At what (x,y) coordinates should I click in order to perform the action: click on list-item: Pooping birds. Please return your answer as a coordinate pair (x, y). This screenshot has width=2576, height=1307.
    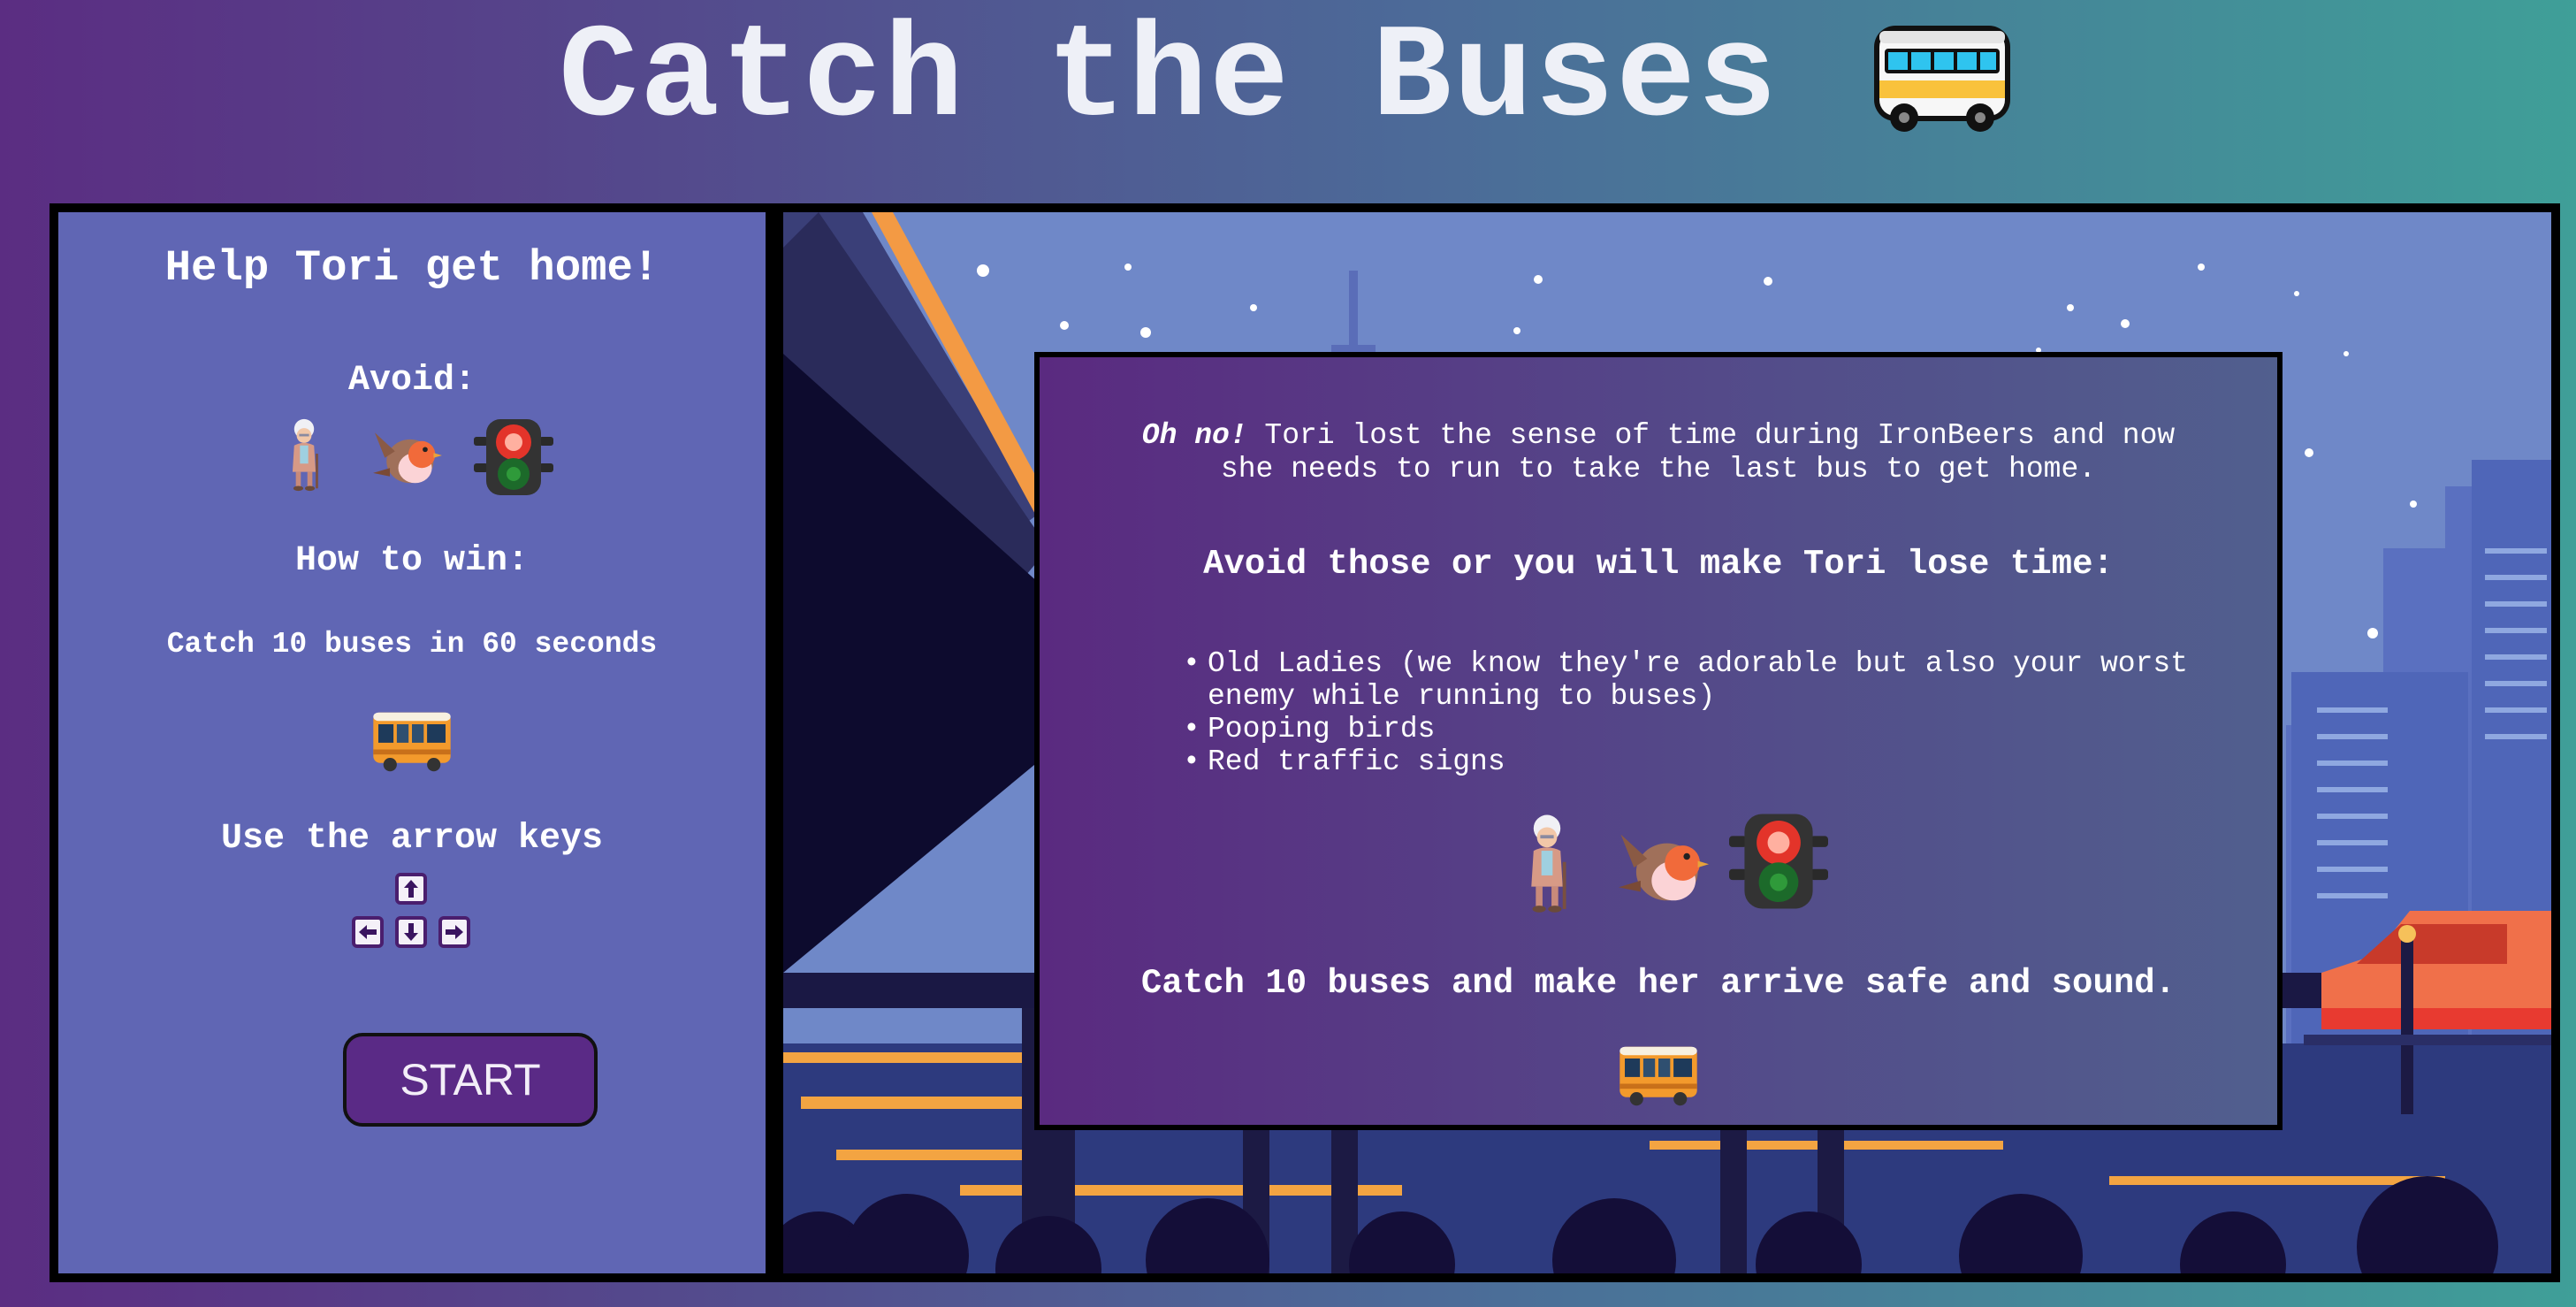
    Looking at the image, I should click on (1686, 729).